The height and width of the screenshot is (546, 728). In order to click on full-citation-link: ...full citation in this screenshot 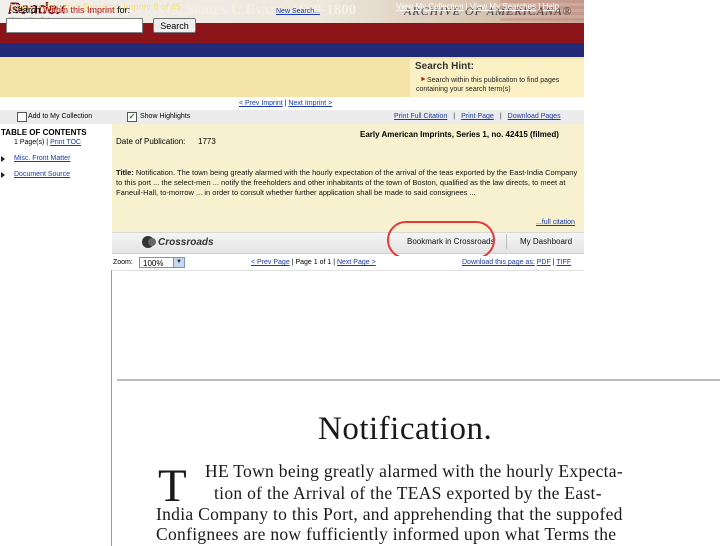, I will do `click(555, 222)`.